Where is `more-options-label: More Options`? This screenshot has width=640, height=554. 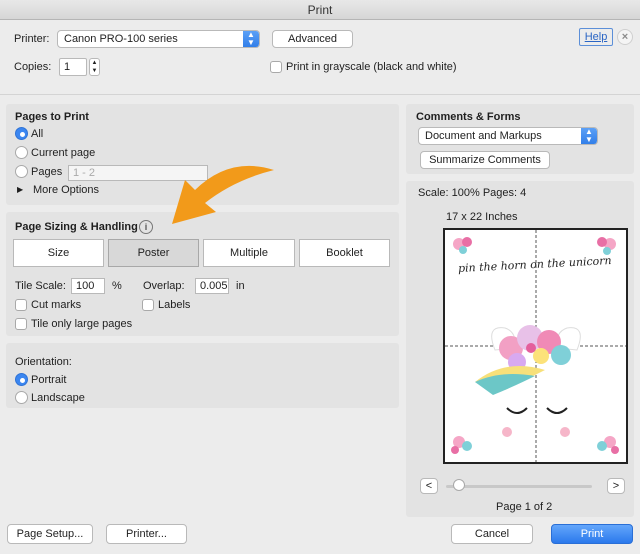 more-options-label: More Options is located at coordinates (66, 190).